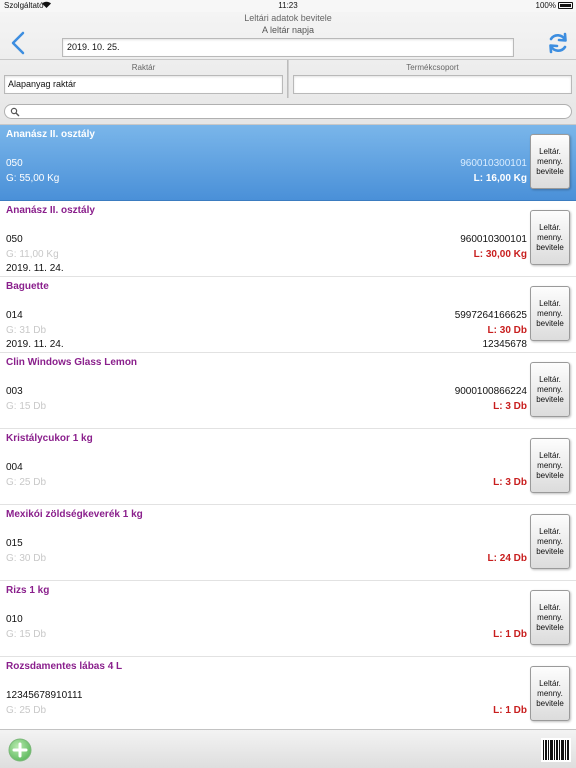  I want to click on scan-barcode-button, so click(556, 750).